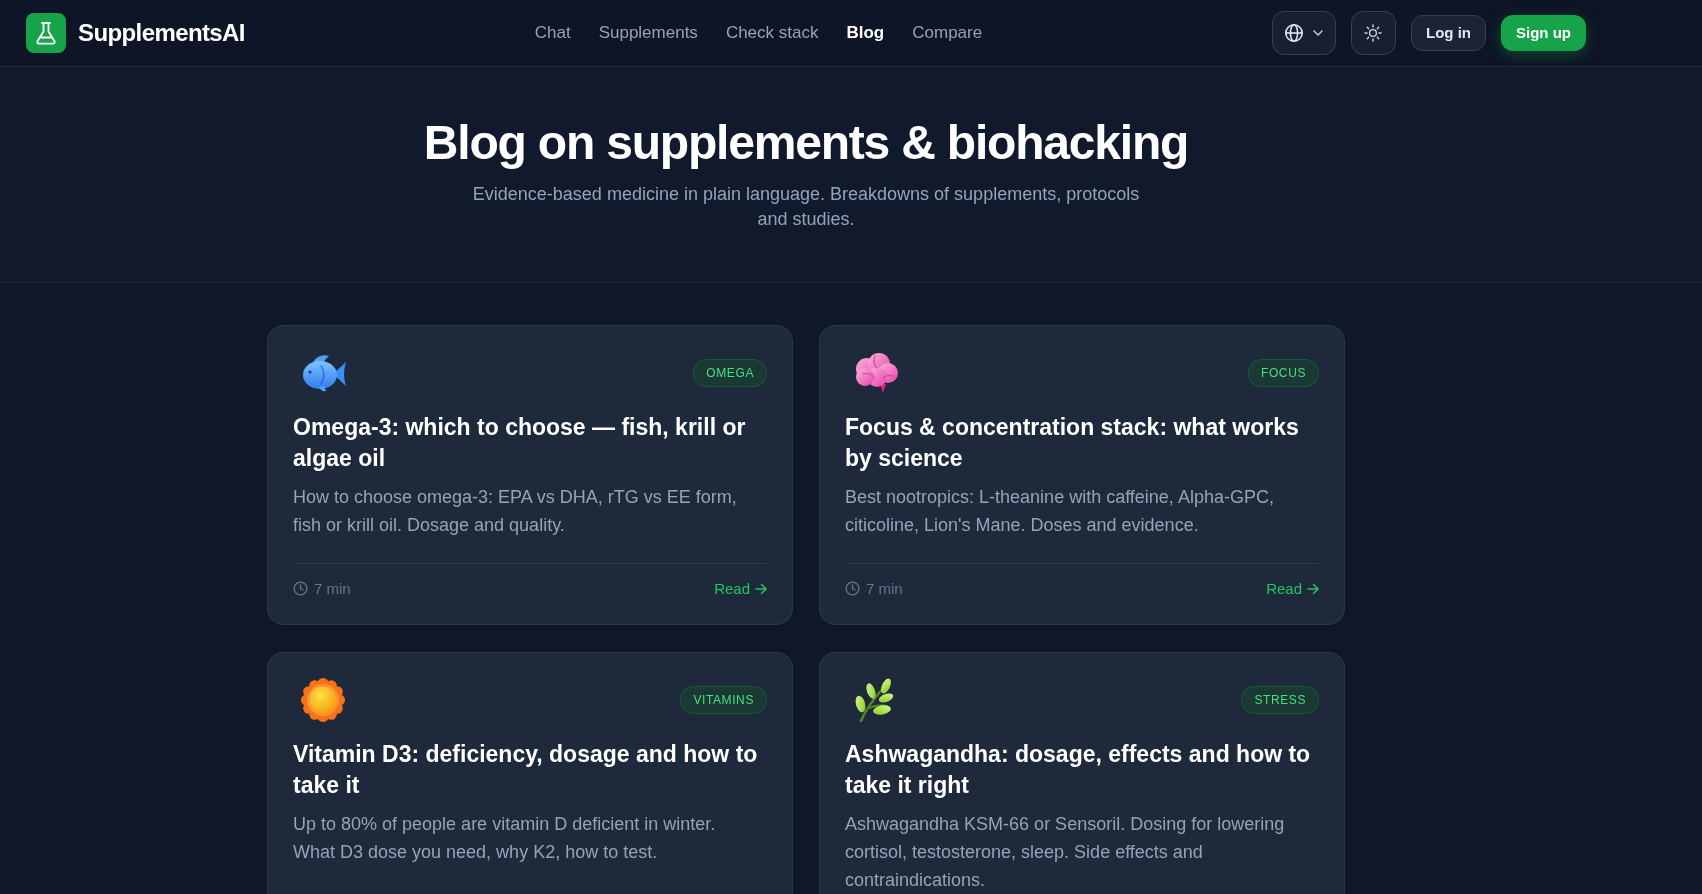  I want to click on page-title: Blog on supplements & biohacking, so click(806, 143).